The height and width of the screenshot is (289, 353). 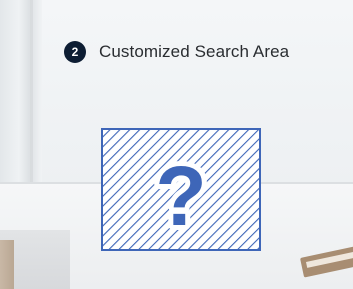 I want to click on background-pillar-edge, so click(x=31, y=97).